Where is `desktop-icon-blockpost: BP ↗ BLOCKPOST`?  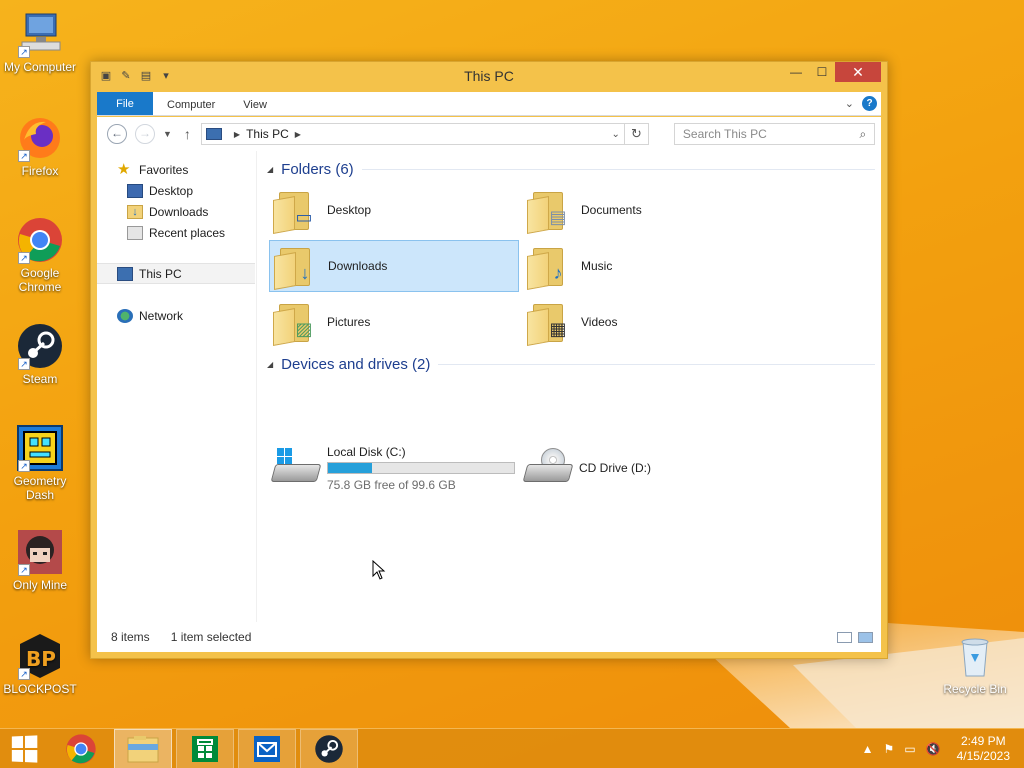 desktop-icon-blockpost: BP ↗ BLOCKPOST is located at coordinates (40, 664).